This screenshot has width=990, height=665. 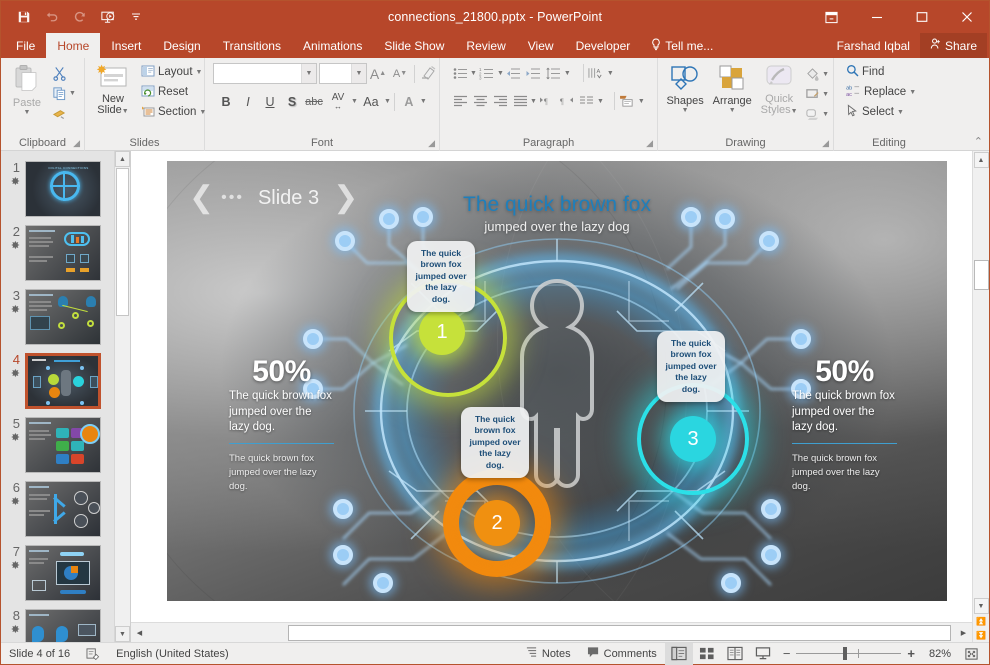 What do you see at coordinates (867, 653) in the screenshot?
I see `zoom-control: − + 82%` at bounding box center [867, 653].